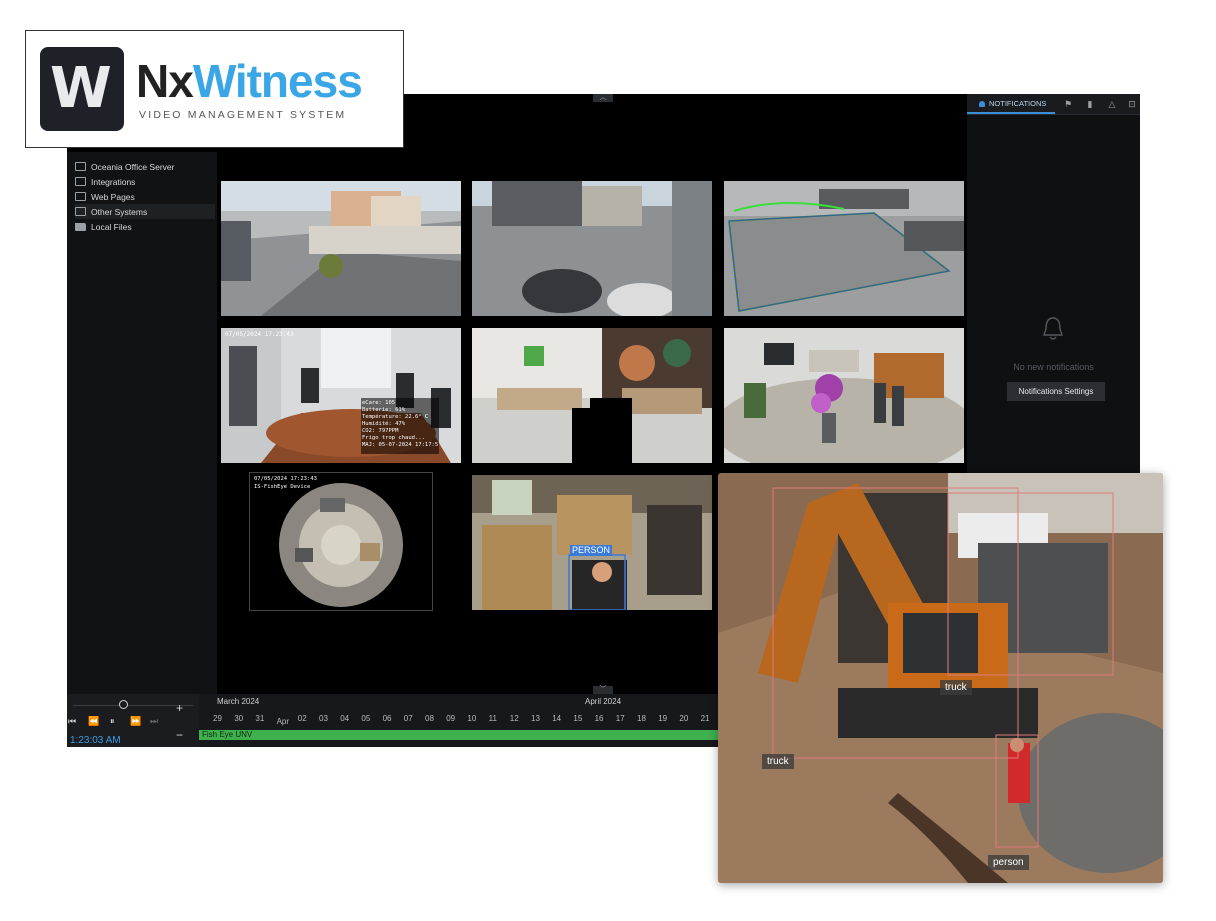 The height and width of the screenshot is (921, 1216). Describe the element at coordinates (535, 718) in the screenshot. I see `timeline-day-label: 13` at that location.